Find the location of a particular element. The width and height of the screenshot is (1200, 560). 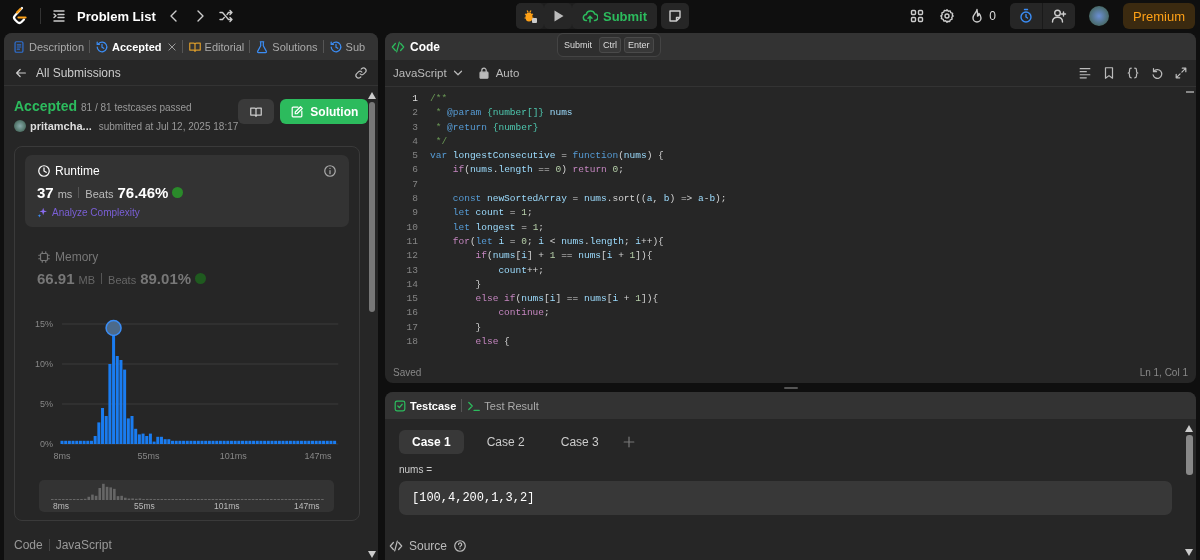

code-line: var longestConsecutive = function(nums) { is located at coordinates (547, 156).